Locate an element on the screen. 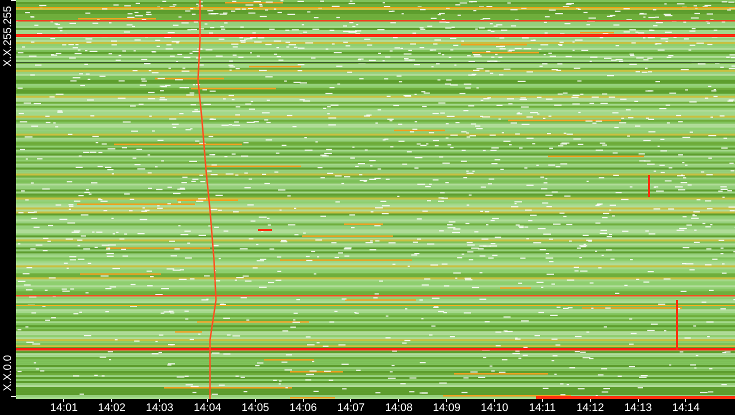 This screenshot has height=415, width=735. axis-label: X.X.255.255 is located at coordinates (8, 36).